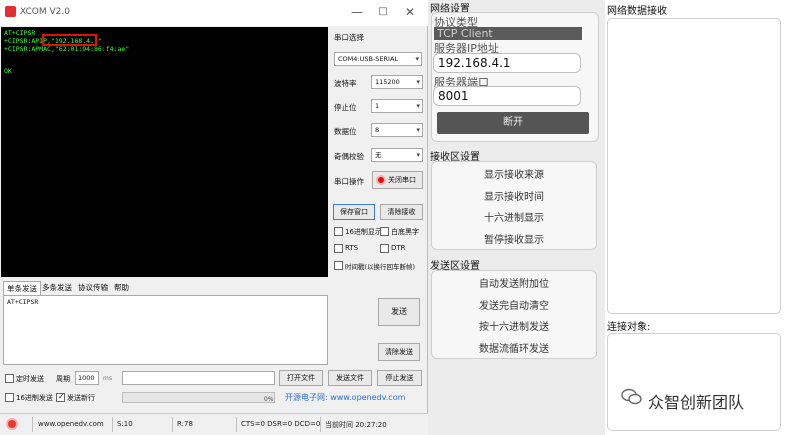 Image resolution: width=785 pixels, height=435 pixels. What do you see at coordinates (338, 265) in the screenshot?
I see `timestamp-checkbox` at bounding box center [338, 265].